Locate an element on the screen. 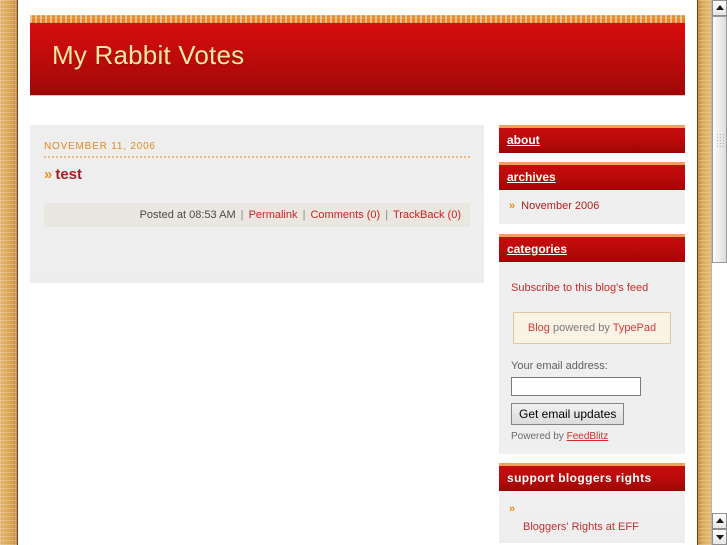 The height and width of the screenshot is (545, 727). post-title: » test is located at coordinates (257, 174).